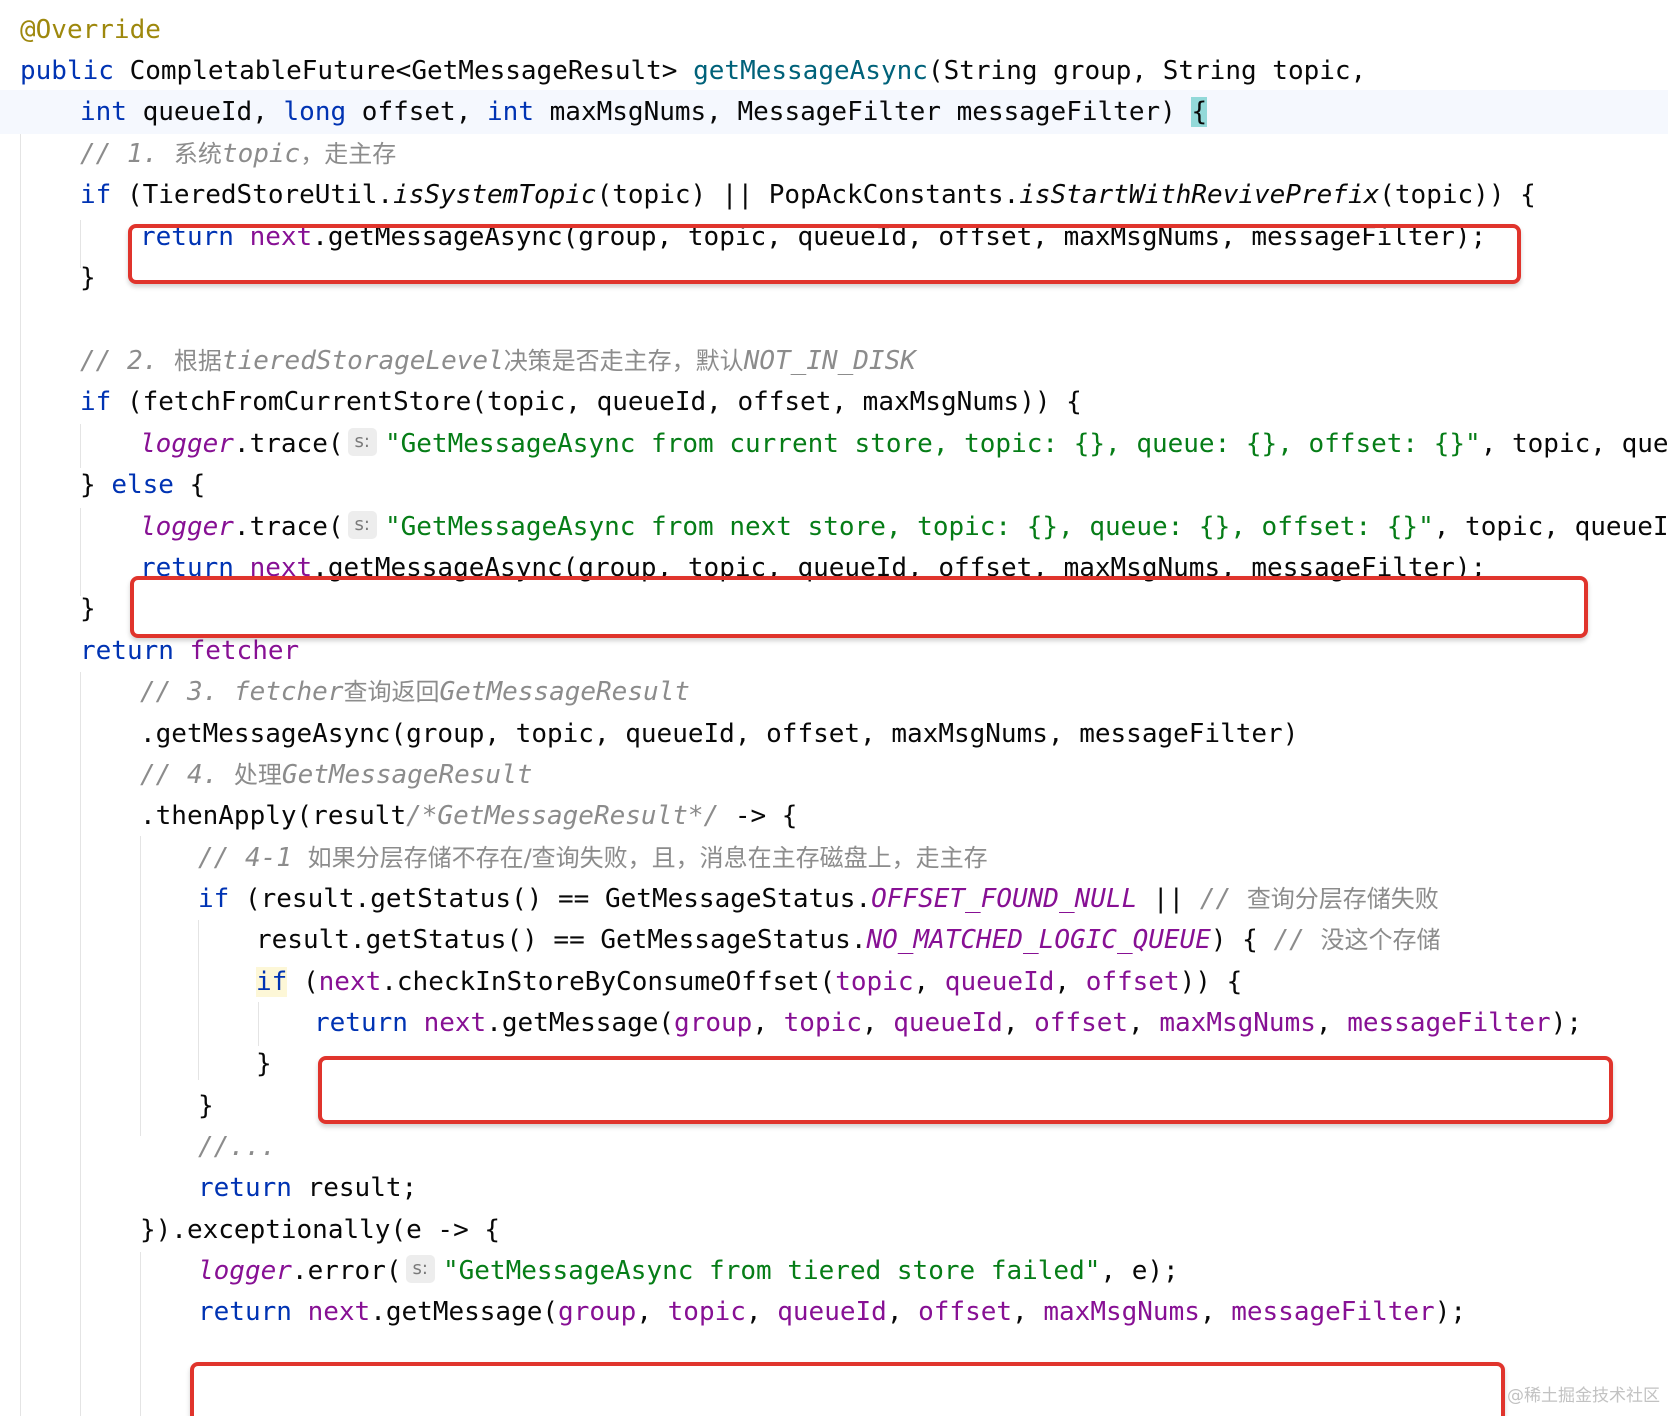  Describe the element at coordinates (834, 858) in the screenshot. I see `code-line-21: // 4-1 如果分层存储不存在/查询失败，且，消息在主存磁盘上，走主存` at that location.